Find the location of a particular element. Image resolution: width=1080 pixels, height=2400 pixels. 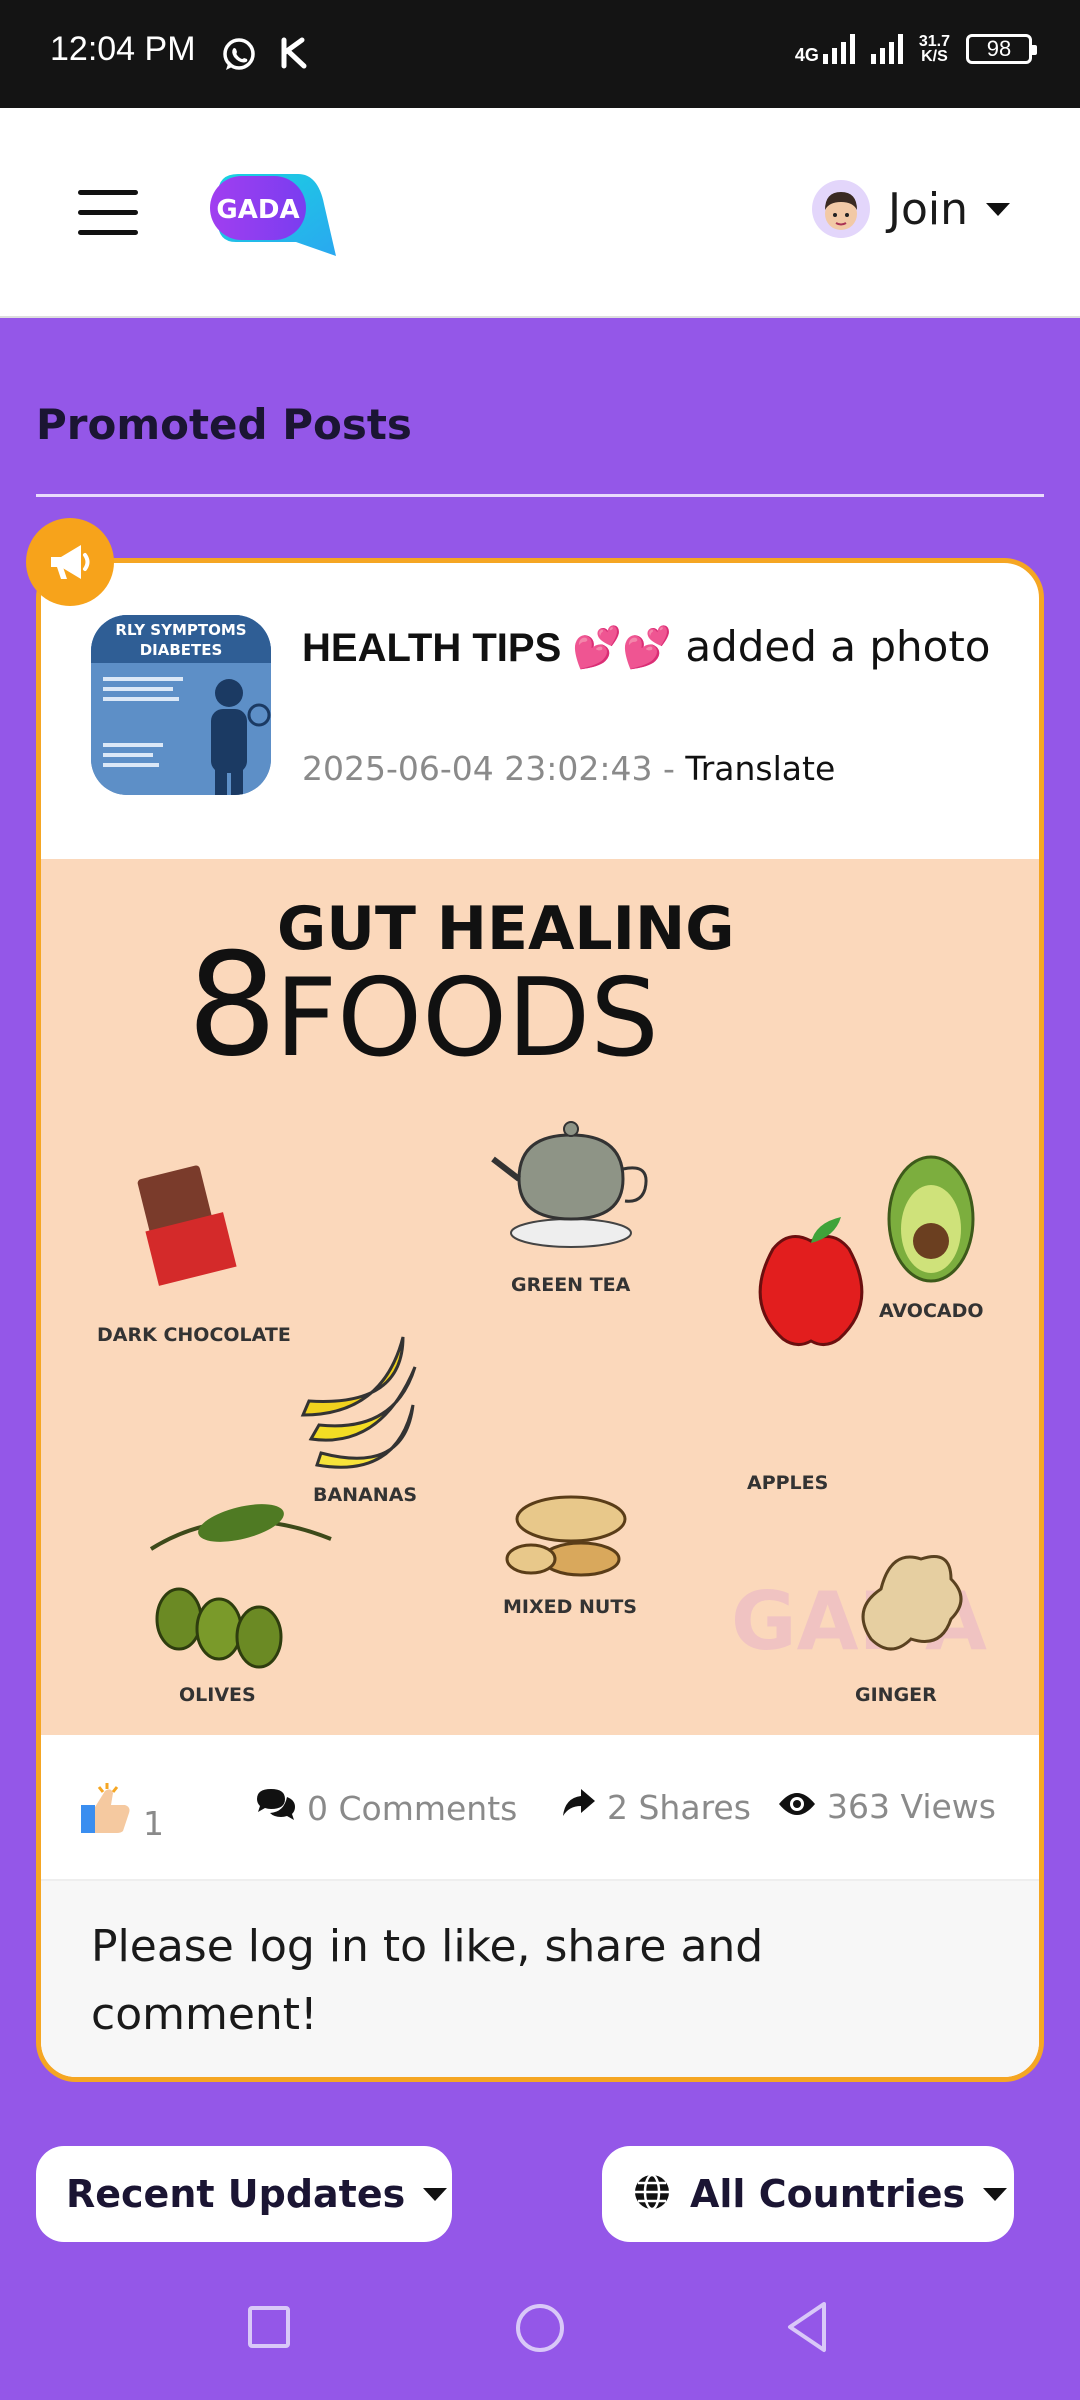

join-menu: Join is located at coordinates (910, 209).